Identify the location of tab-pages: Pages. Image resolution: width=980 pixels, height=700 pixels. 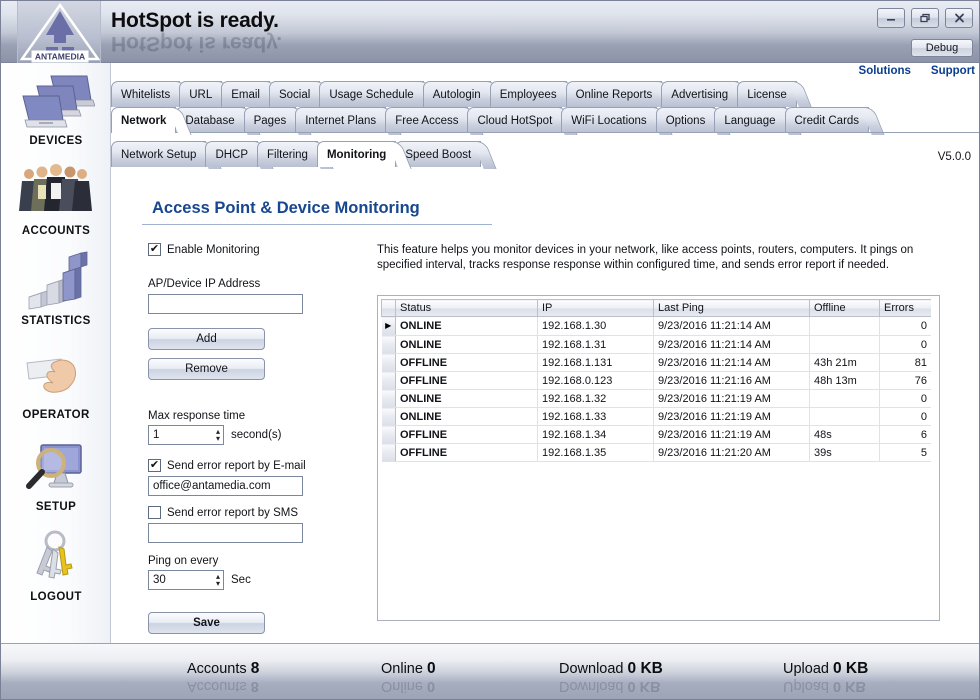
(270, 120).